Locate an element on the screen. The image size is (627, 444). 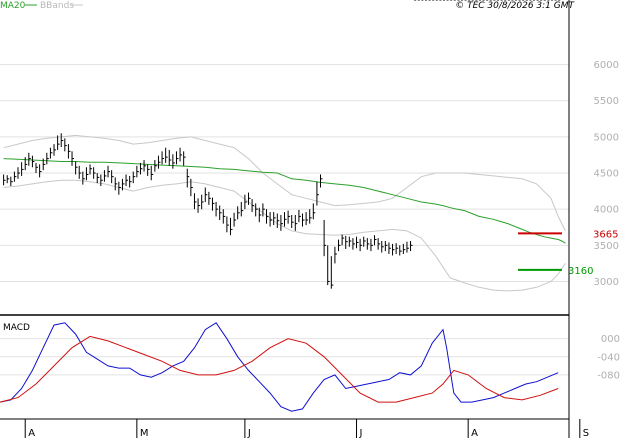
resistance-label: 3665 is located at coordinates (605, 234).